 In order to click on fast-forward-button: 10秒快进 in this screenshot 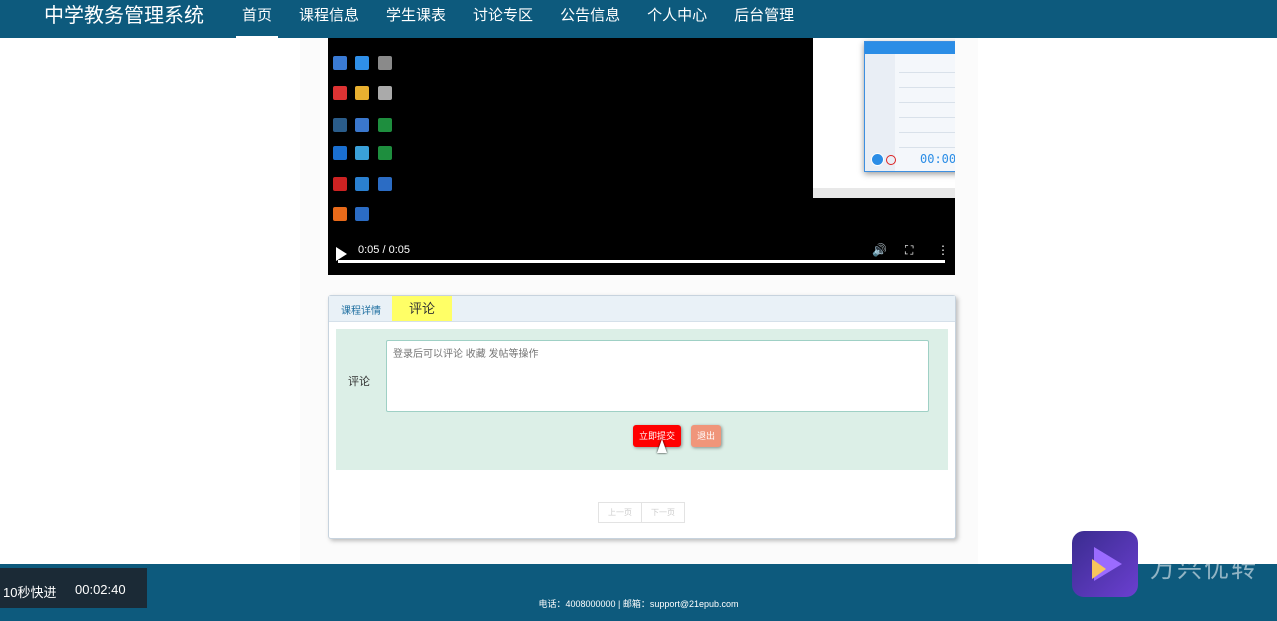, I will do `click(29, 591)`.